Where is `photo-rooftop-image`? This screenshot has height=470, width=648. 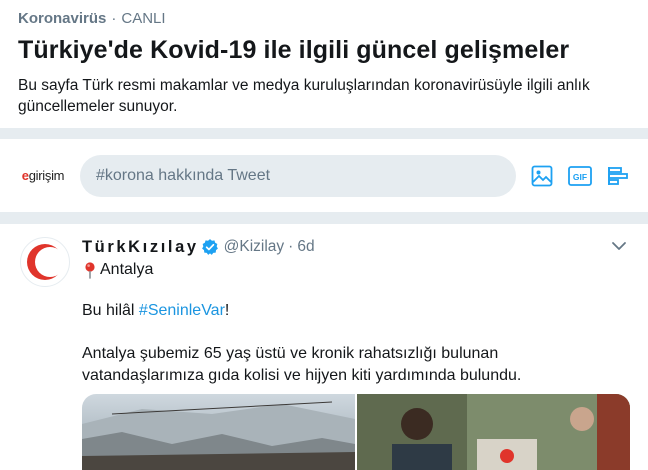
photo-rooftop-image is located at coordinates (218, 435).